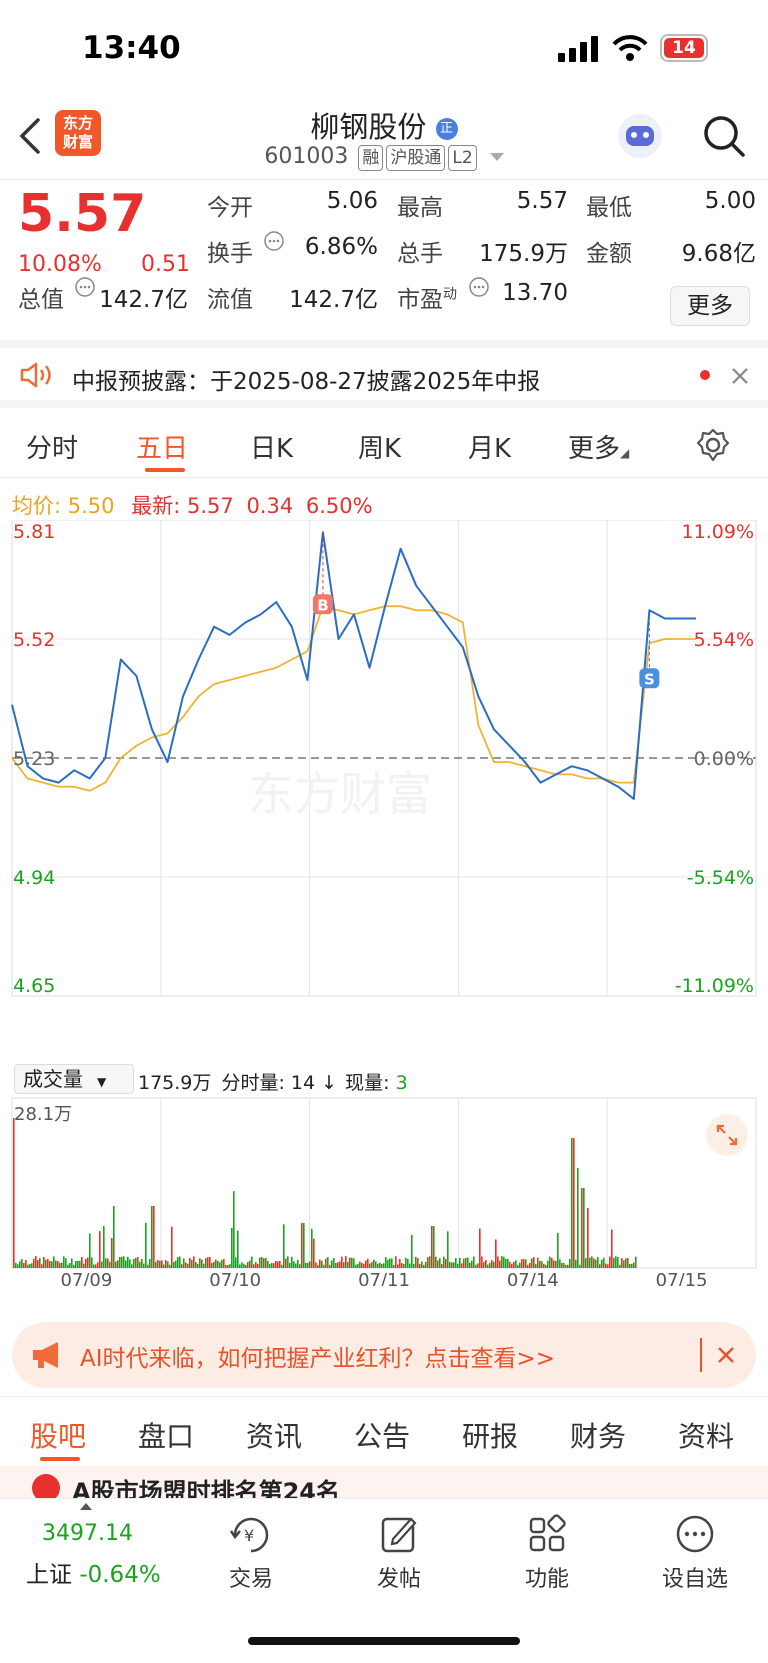  What do you see at coordinates (496, 157) in the screenshot?
I see `caret-down-icon` at bounding box center [496, 157].